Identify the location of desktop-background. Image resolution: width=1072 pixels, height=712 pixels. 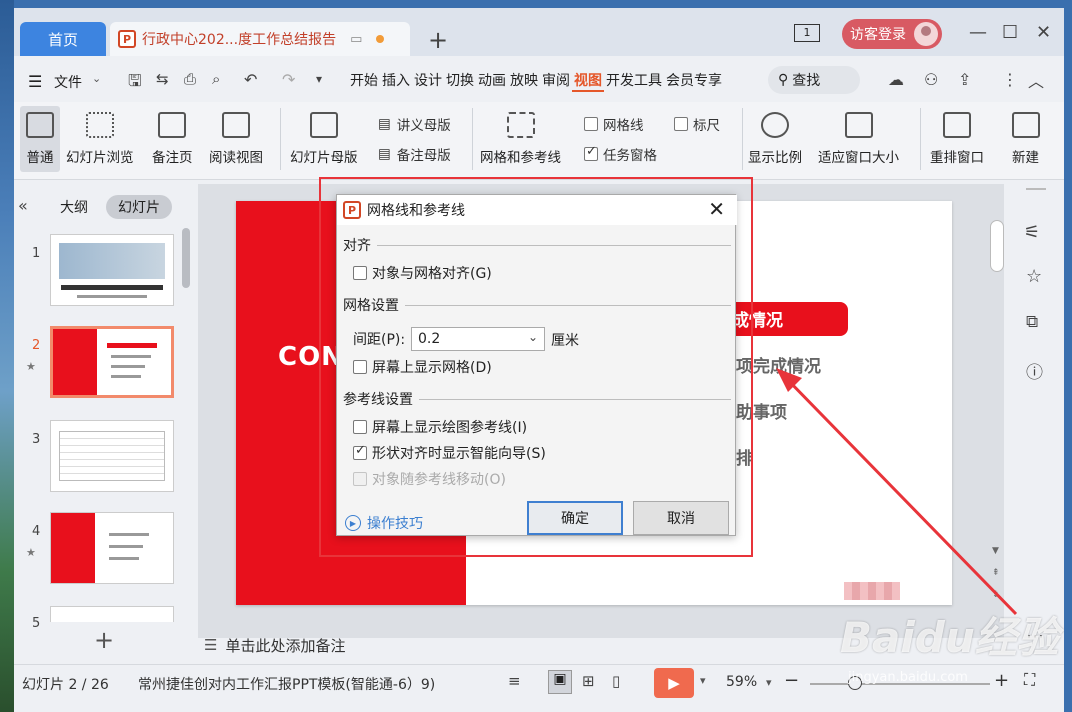
(7, 356).